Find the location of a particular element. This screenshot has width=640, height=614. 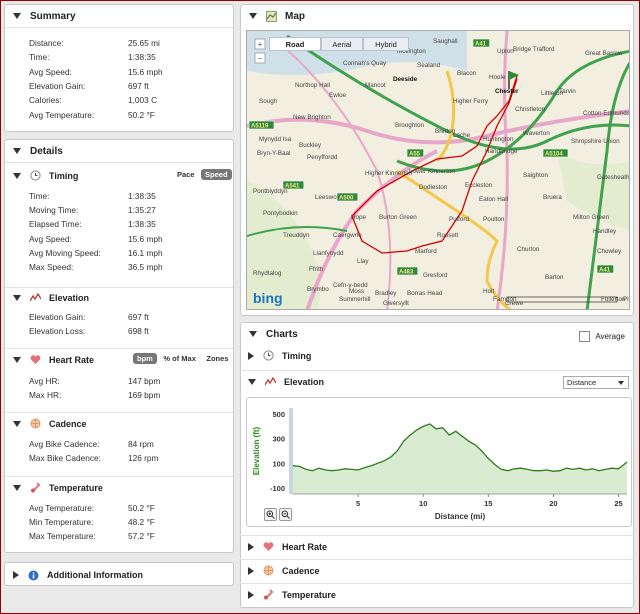

stat-row: Avg Bike Cadence: 84 rpm is located at coordinates (129, 445).